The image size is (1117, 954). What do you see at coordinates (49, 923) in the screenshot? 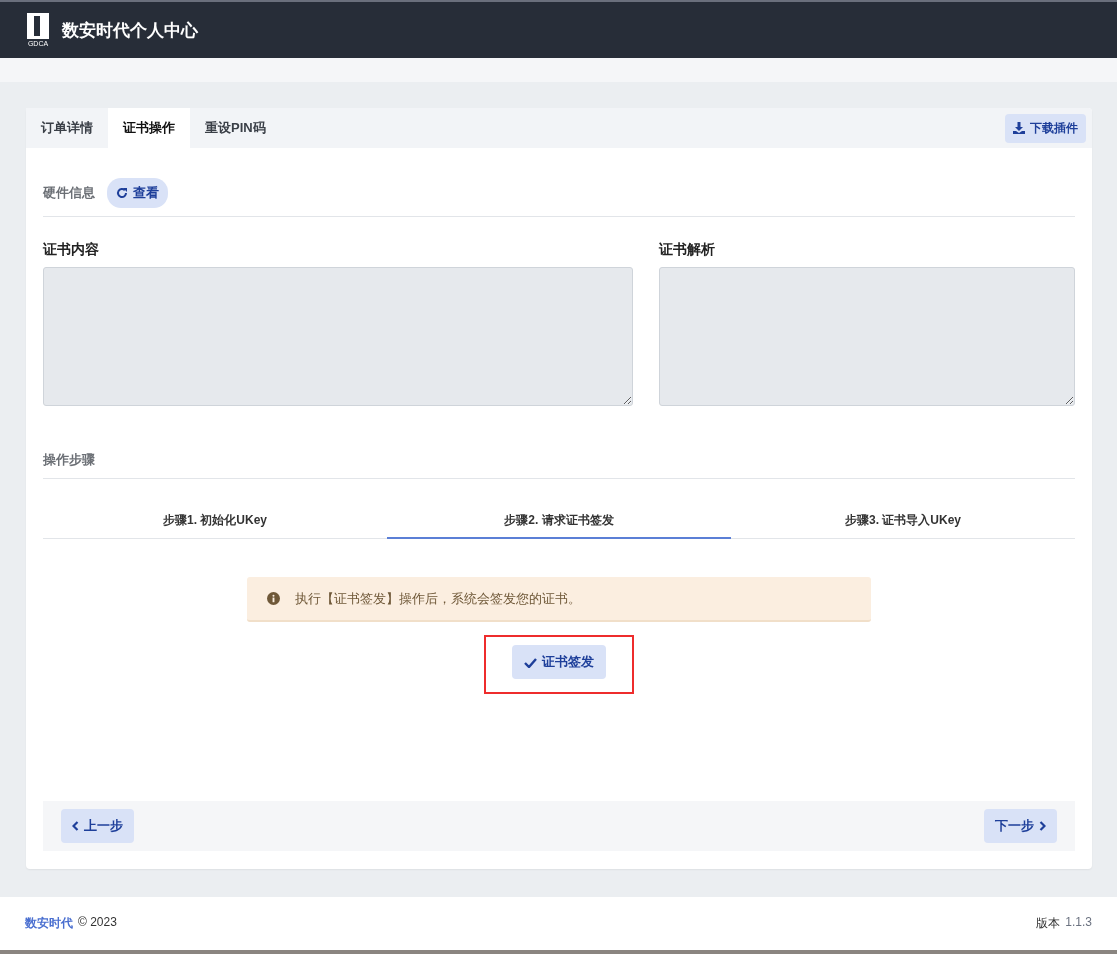
I see `brand-link: 数安时代` at bounding box center [49, 923].